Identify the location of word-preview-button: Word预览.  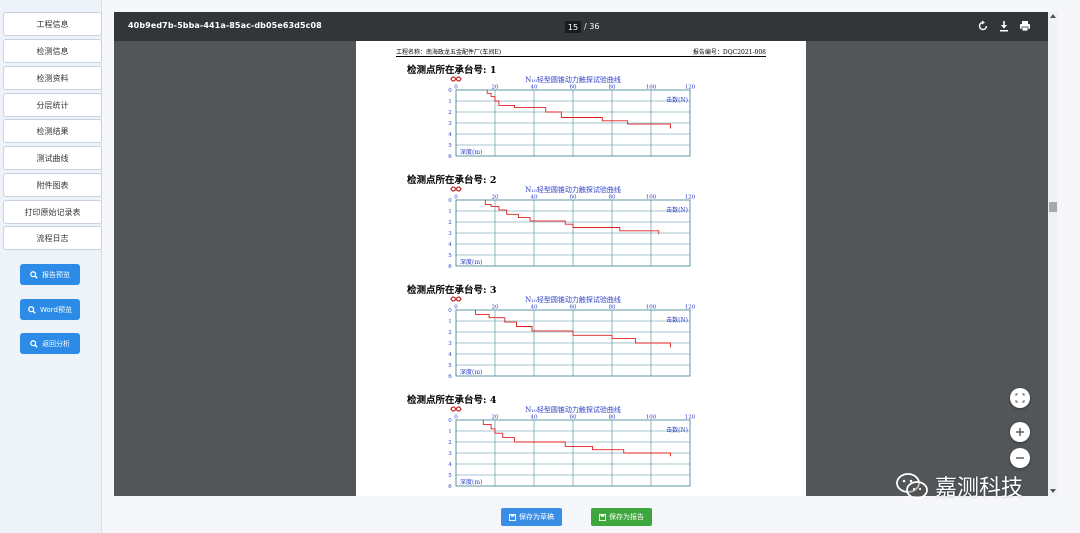
(50, 309).